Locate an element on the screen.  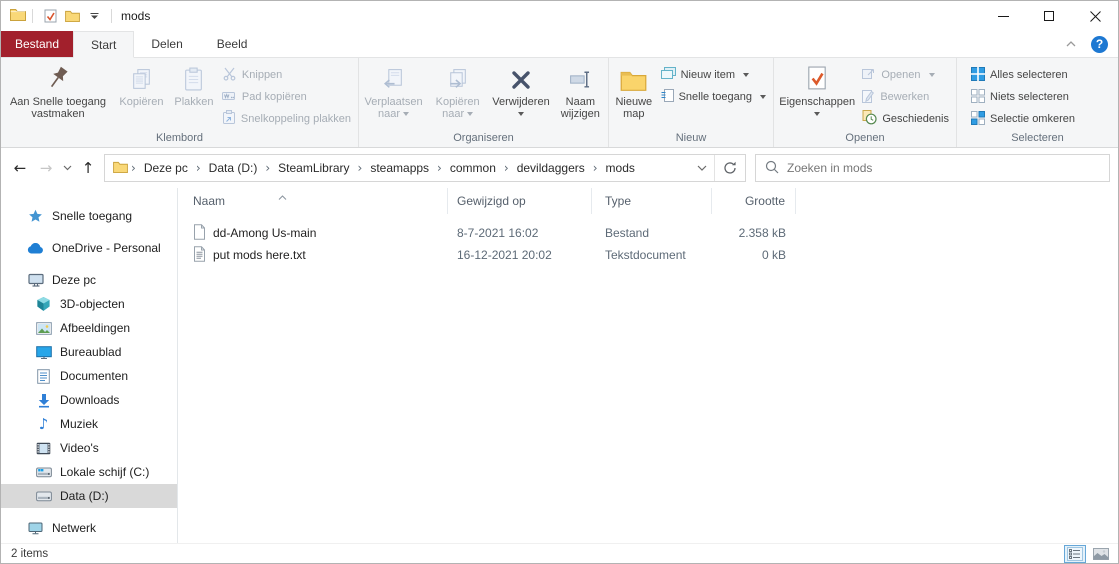
tab-start: Start is located at coordinates (104, 44).